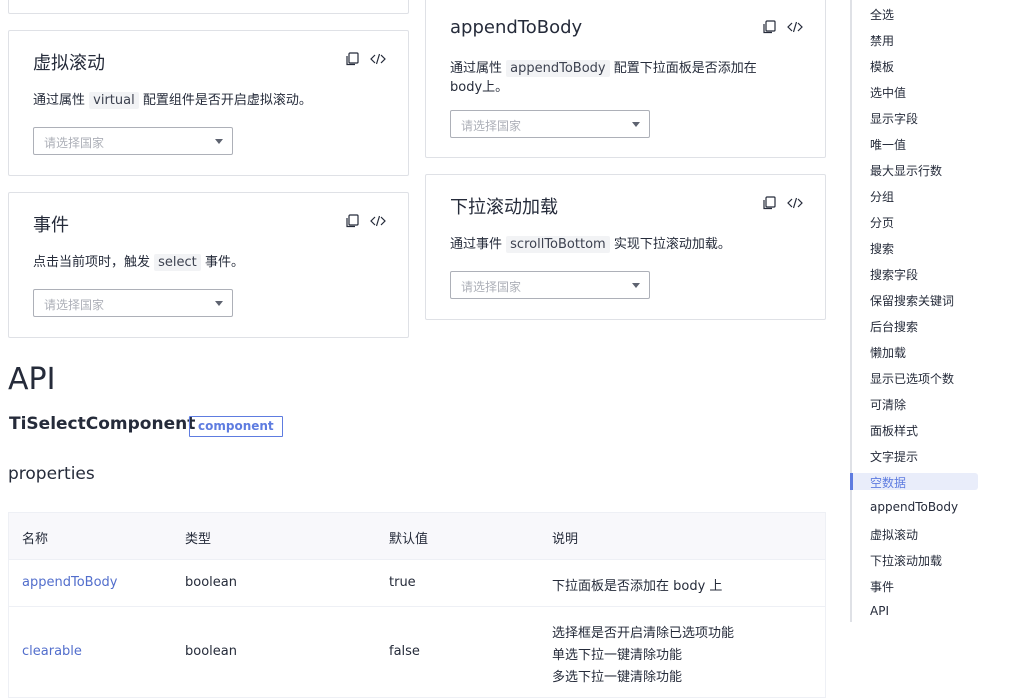  I want to click on toc-item: 下拉滚动加载, so click(906, 560).